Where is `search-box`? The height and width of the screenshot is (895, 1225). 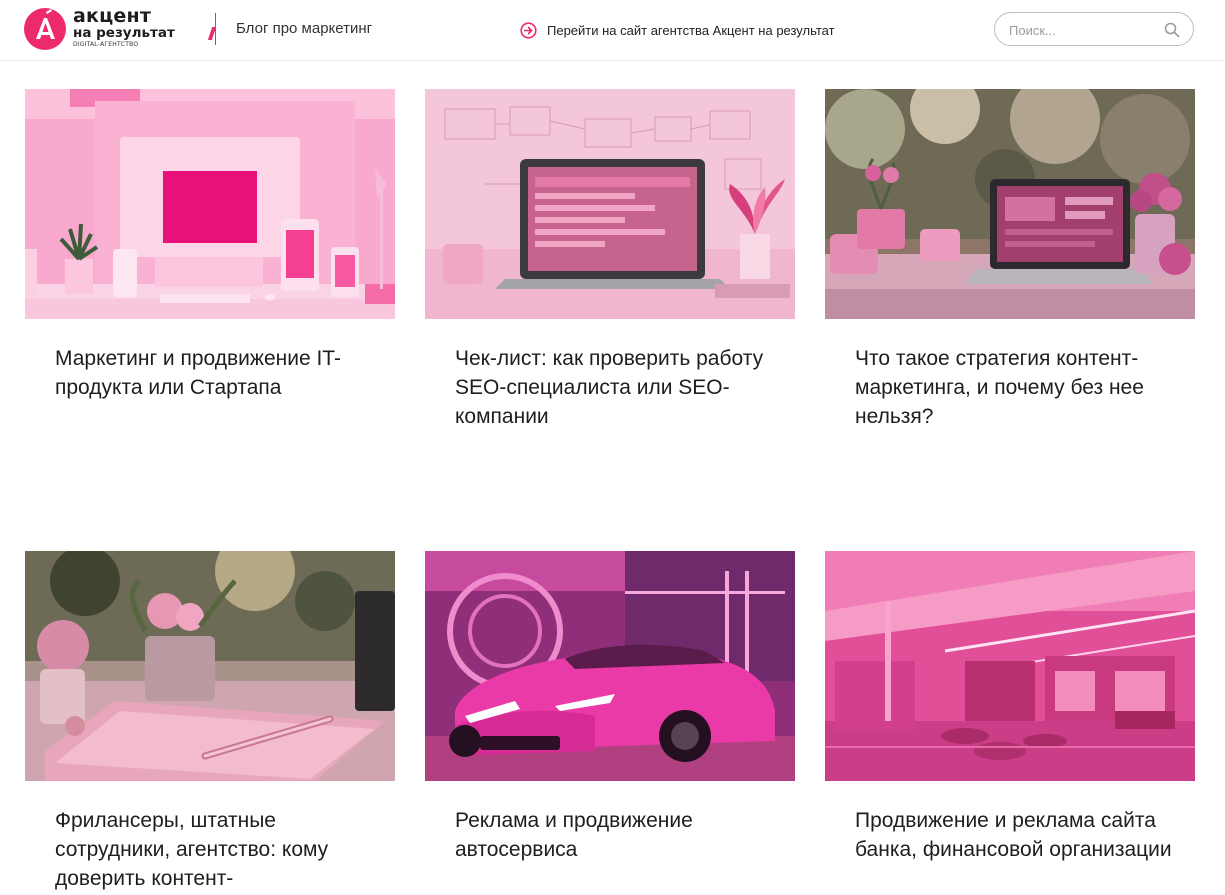
search-box is located at coordinates (1094, 29).